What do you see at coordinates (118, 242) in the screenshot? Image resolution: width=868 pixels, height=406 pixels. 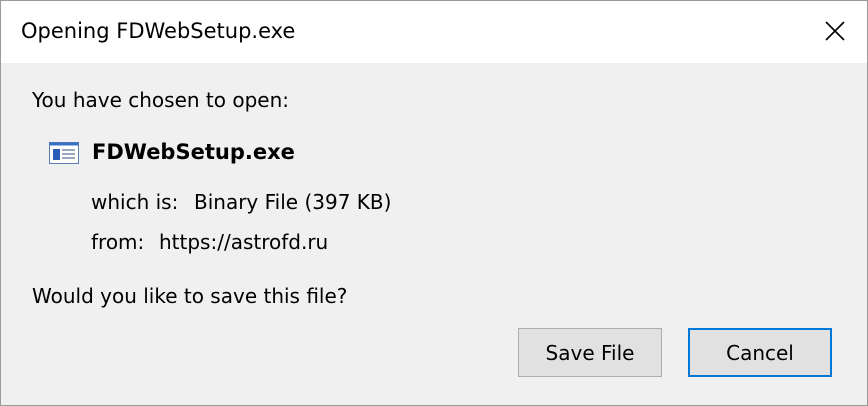 I see `source-label: from:` at bounding box center [118, 242].